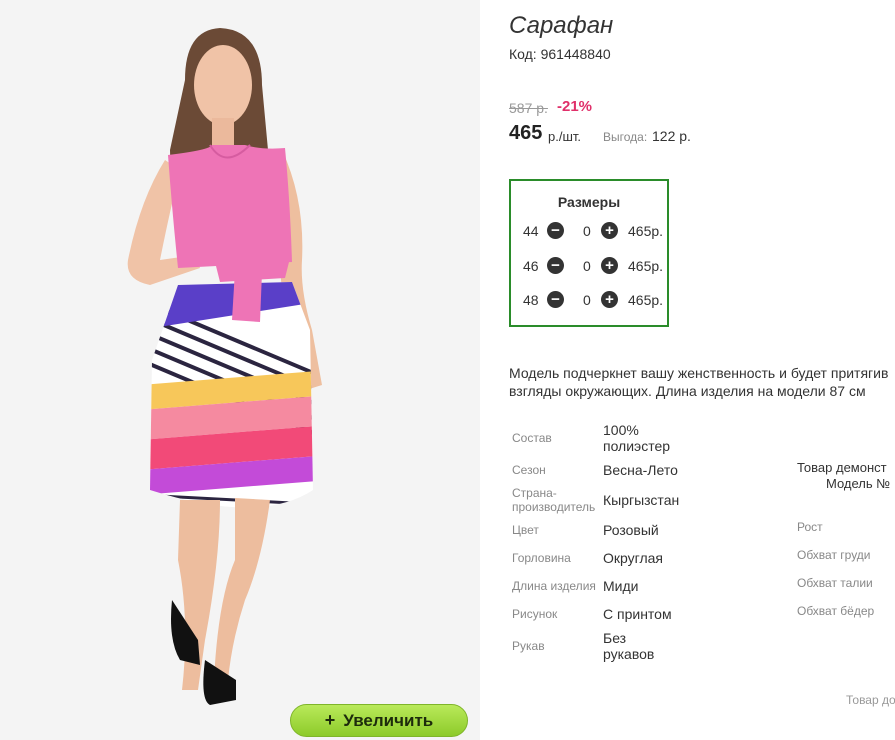  I want to click on attribute-value: Миди, so click(621, 586).